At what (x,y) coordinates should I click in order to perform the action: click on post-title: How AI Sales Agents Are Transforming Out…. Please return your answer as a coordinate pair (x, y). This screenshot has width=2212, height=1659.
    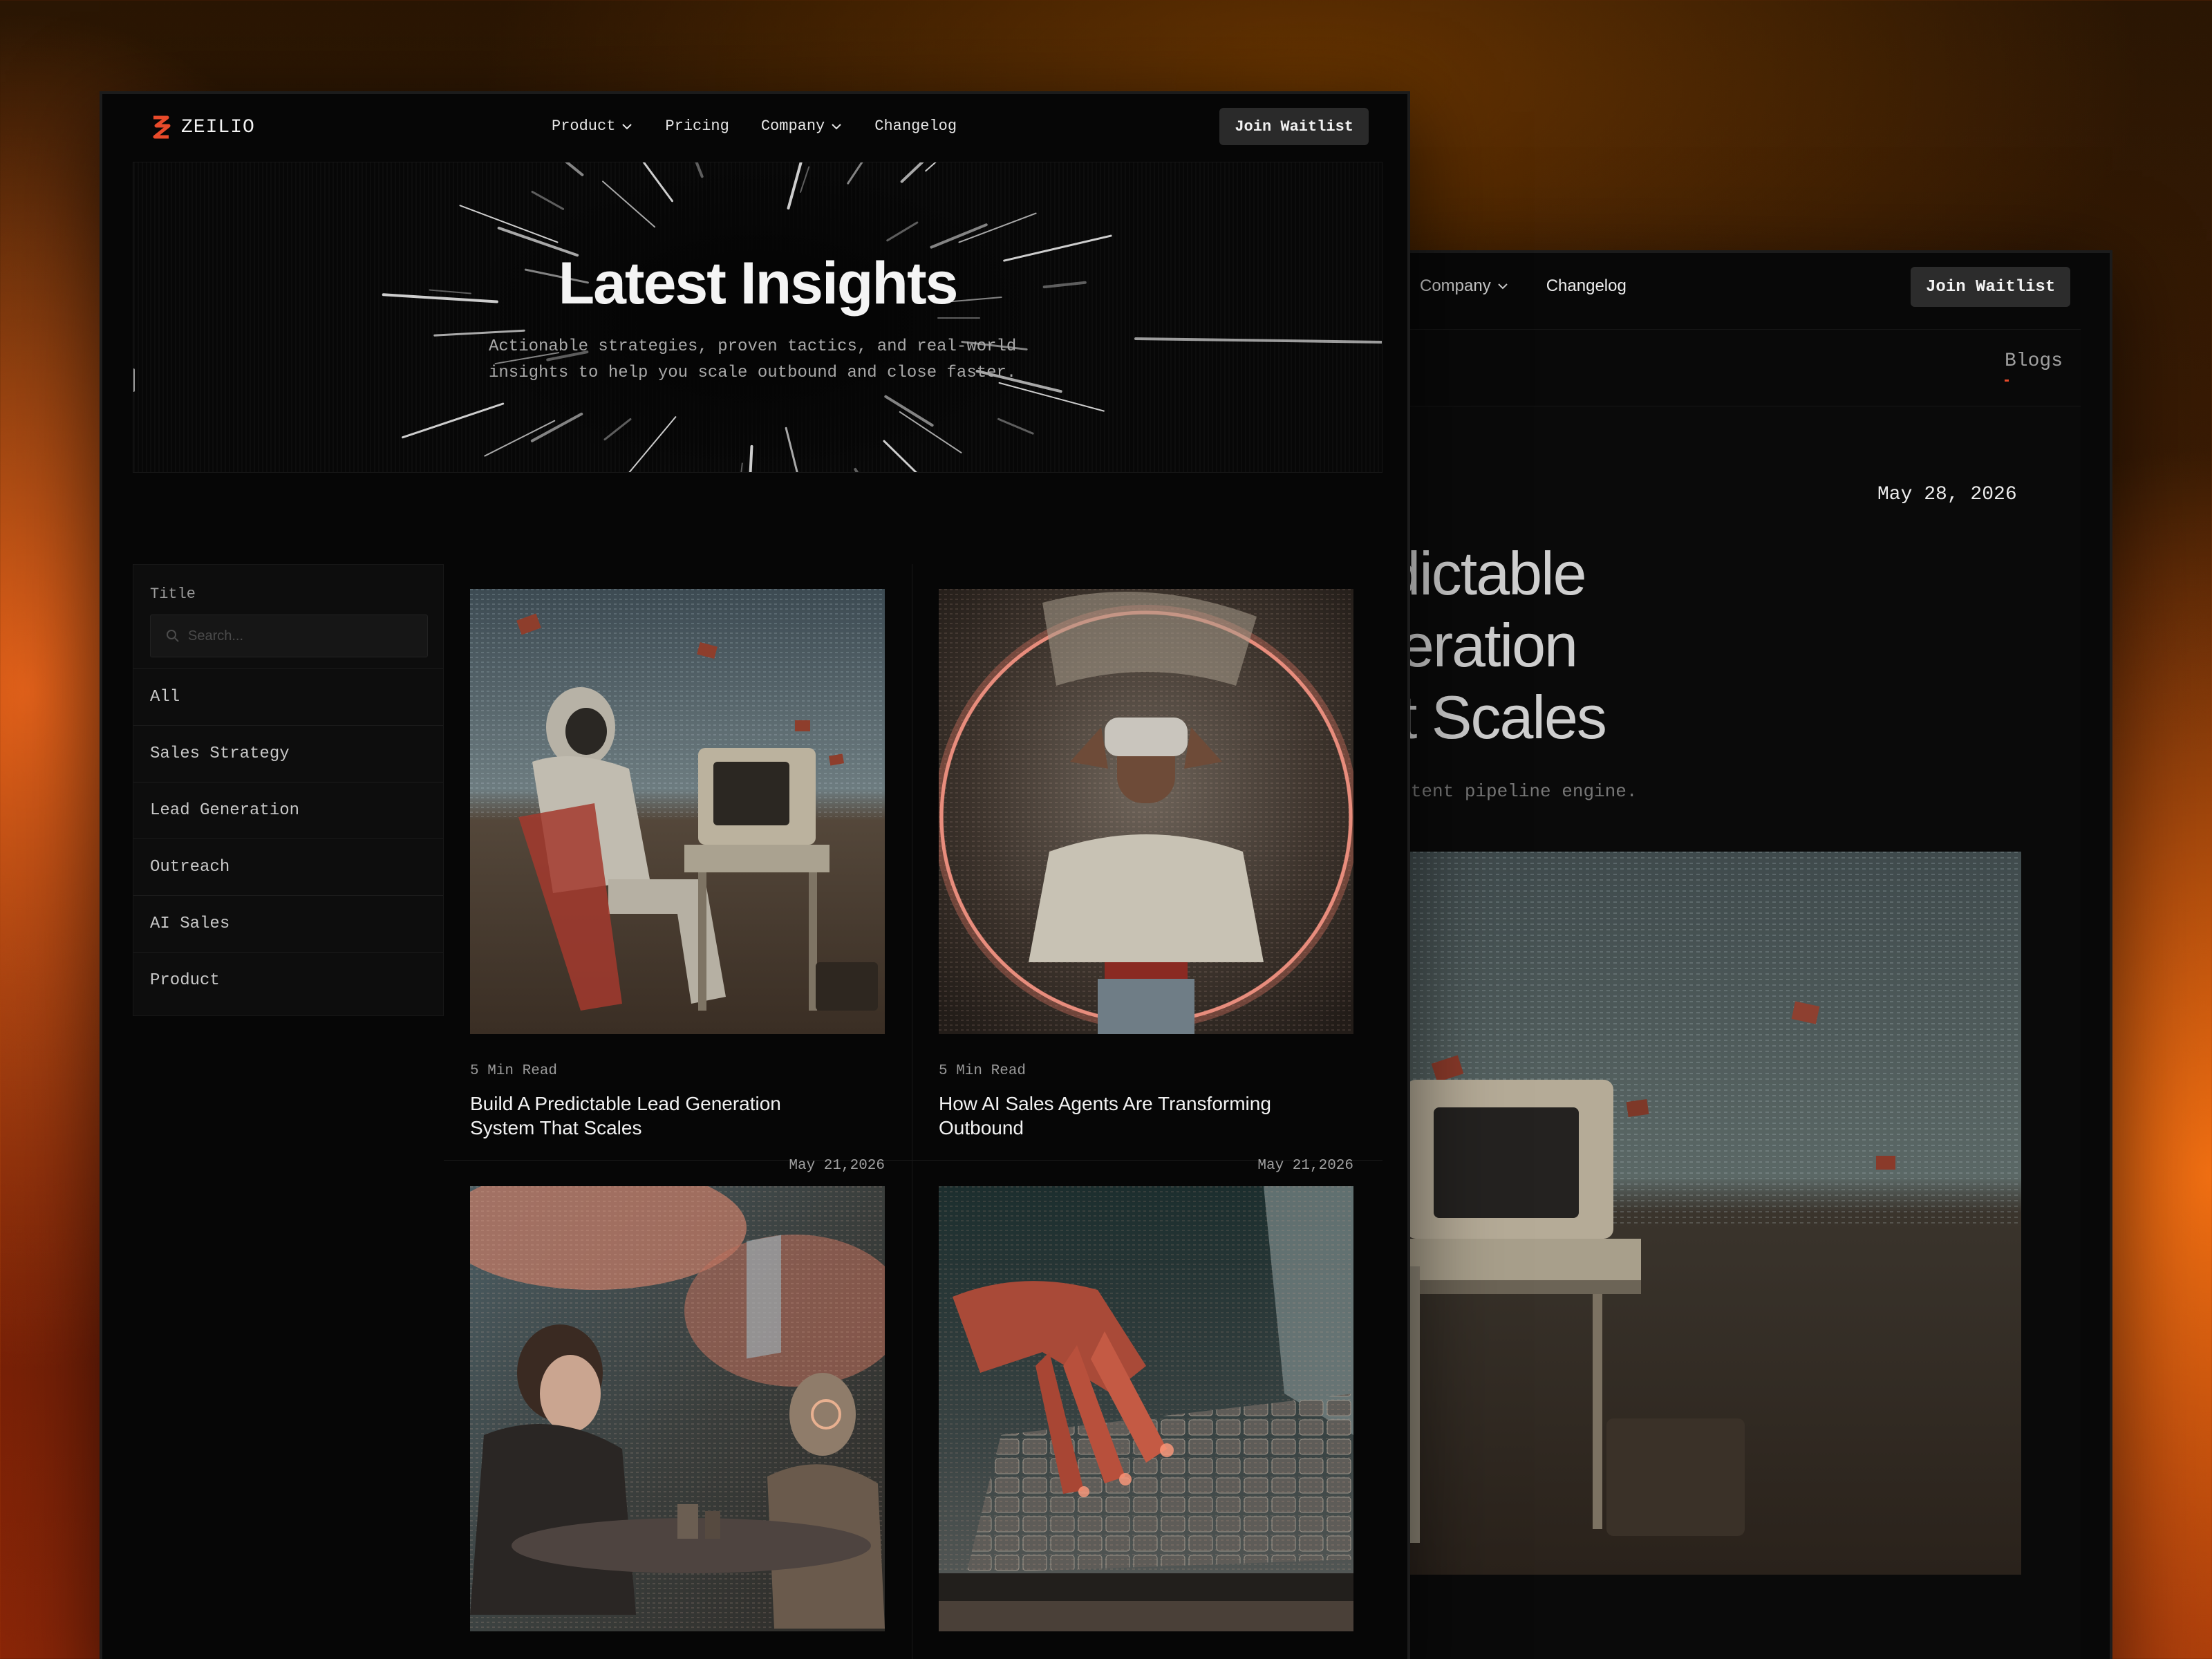
    Looking at the image, I should click on (1118, 1115).